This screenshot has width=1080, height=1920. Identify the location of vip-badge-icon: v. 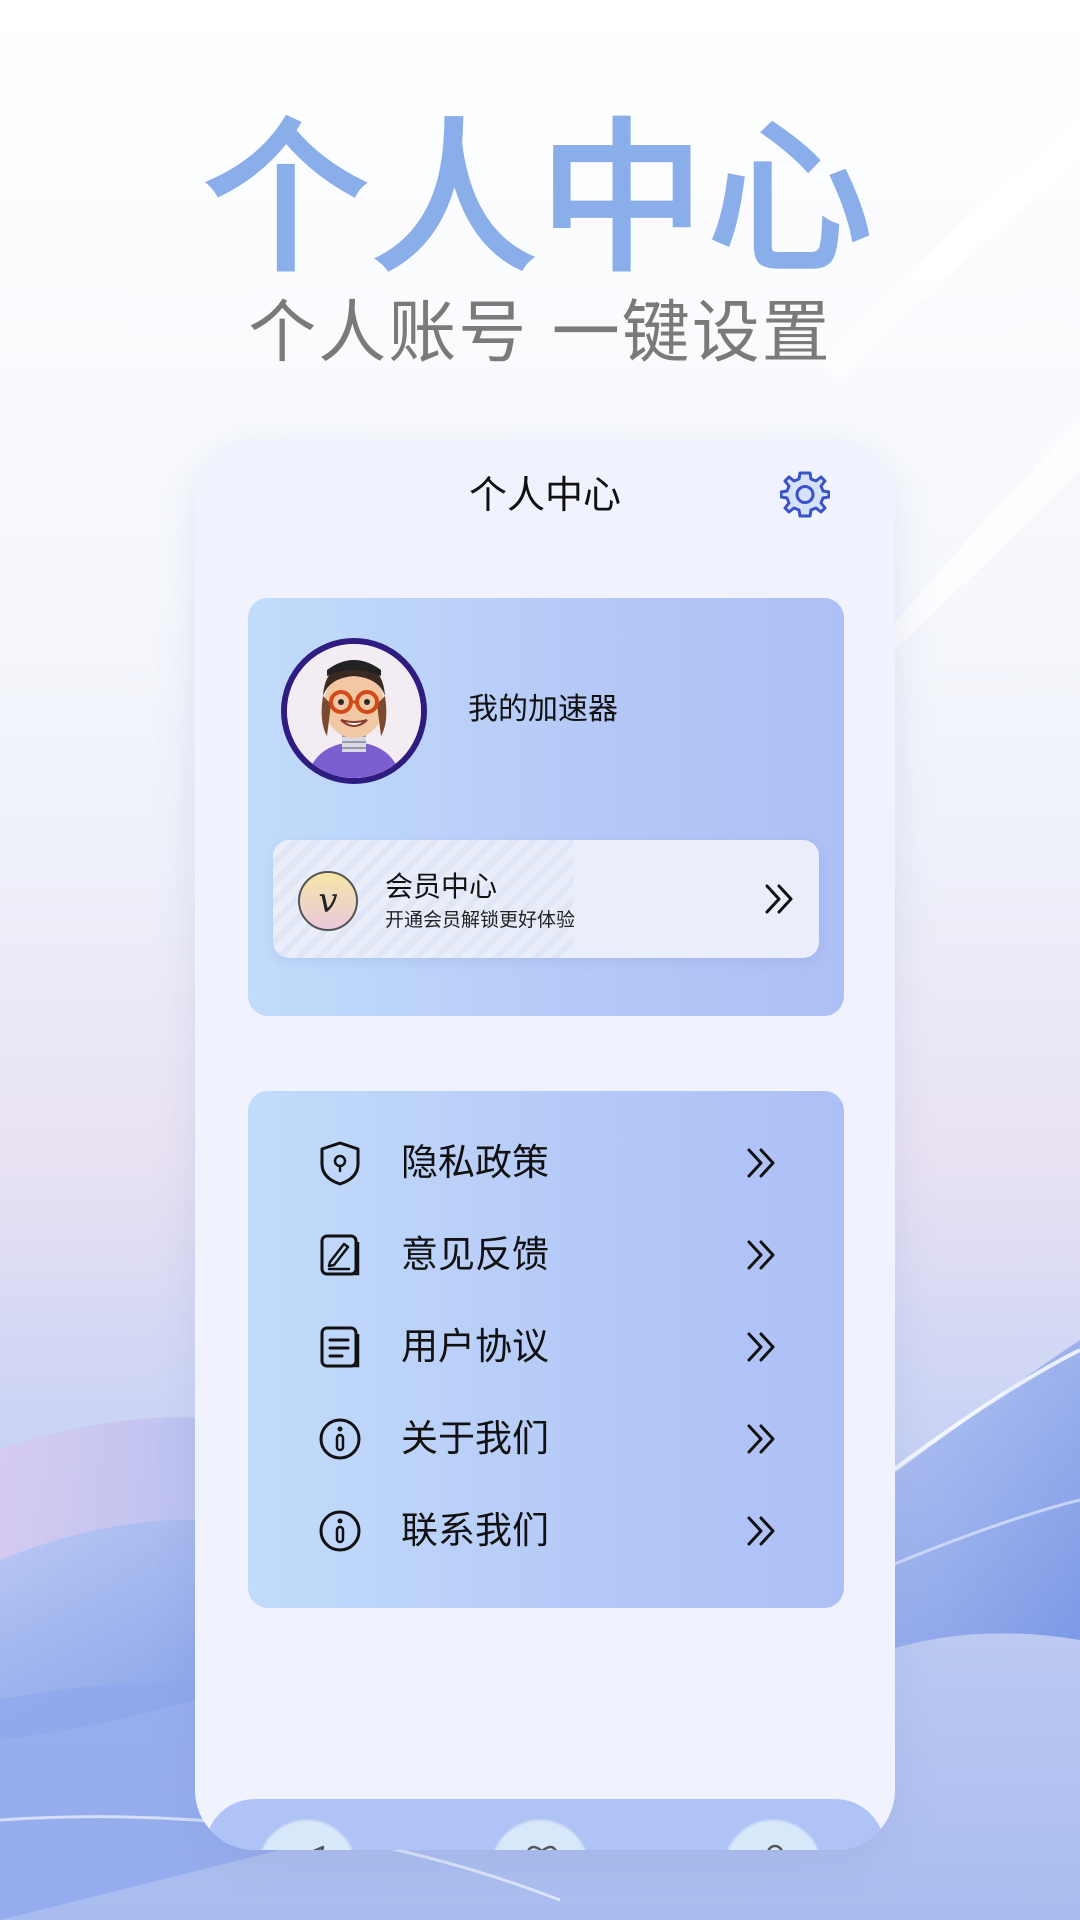
(328, 901).